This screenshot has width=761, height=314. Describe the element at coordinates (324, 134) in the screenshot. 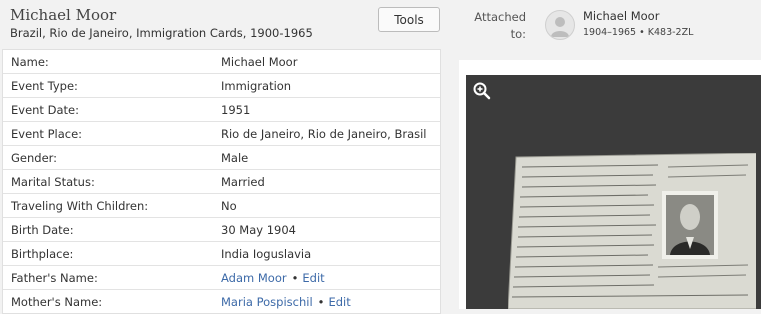

I see `row-value: Rio de Janeiro, Rio de Janeiro, Brasil` at that location.